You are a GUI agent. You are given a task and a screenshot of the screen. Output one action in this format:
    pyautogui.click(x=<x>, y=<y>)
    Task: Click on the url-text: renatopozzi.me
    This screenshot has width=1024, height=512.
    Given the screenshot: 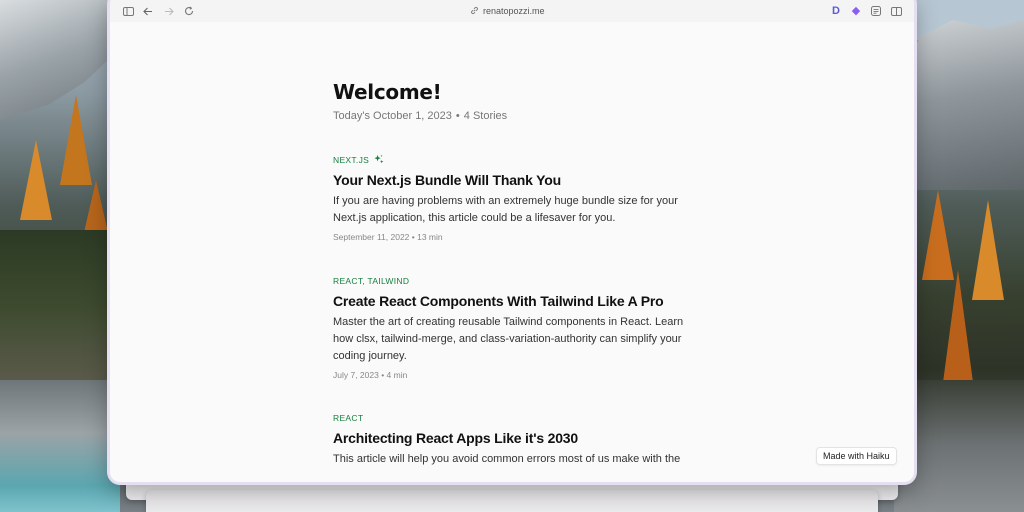 What is the action you would take?
    pyautogui.click(x=514, y=11)
    